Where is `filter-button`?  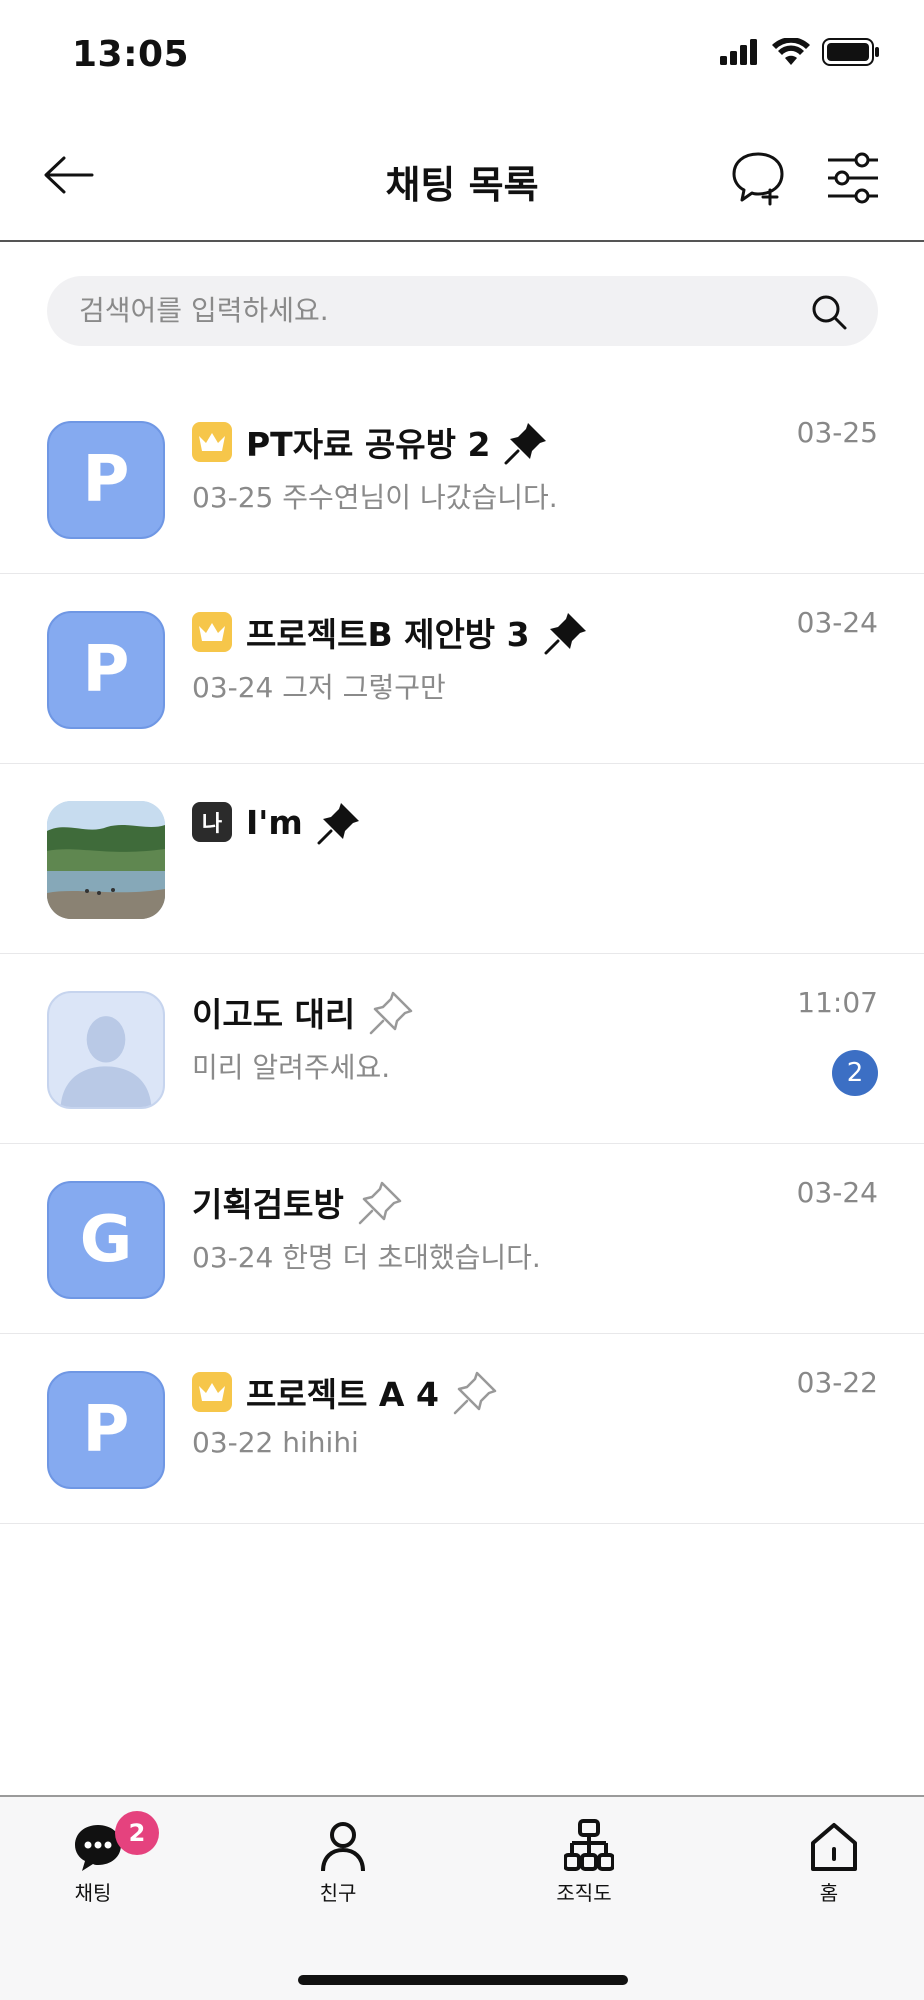 filter-button is located at coordinates (853, 178).